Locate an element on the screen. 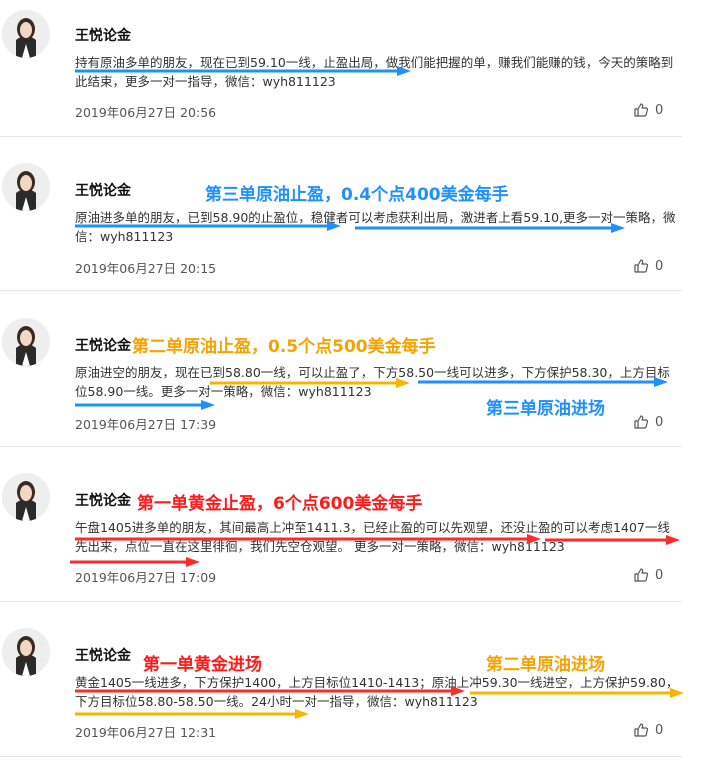 The height and width of the screenshot is (770, 704). annotation-label: 第二单原油进场 is located at coordinates (545, 665).